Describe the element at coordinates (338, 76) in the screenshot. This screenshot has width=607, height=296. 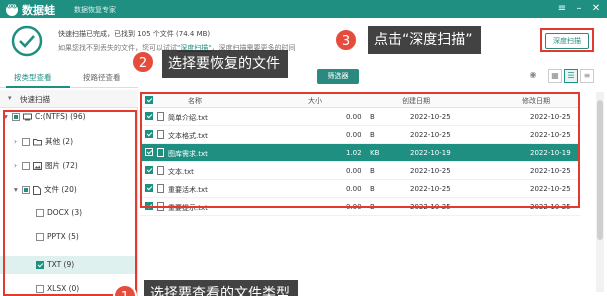
I see `filter-button: 筛选器` at that location.